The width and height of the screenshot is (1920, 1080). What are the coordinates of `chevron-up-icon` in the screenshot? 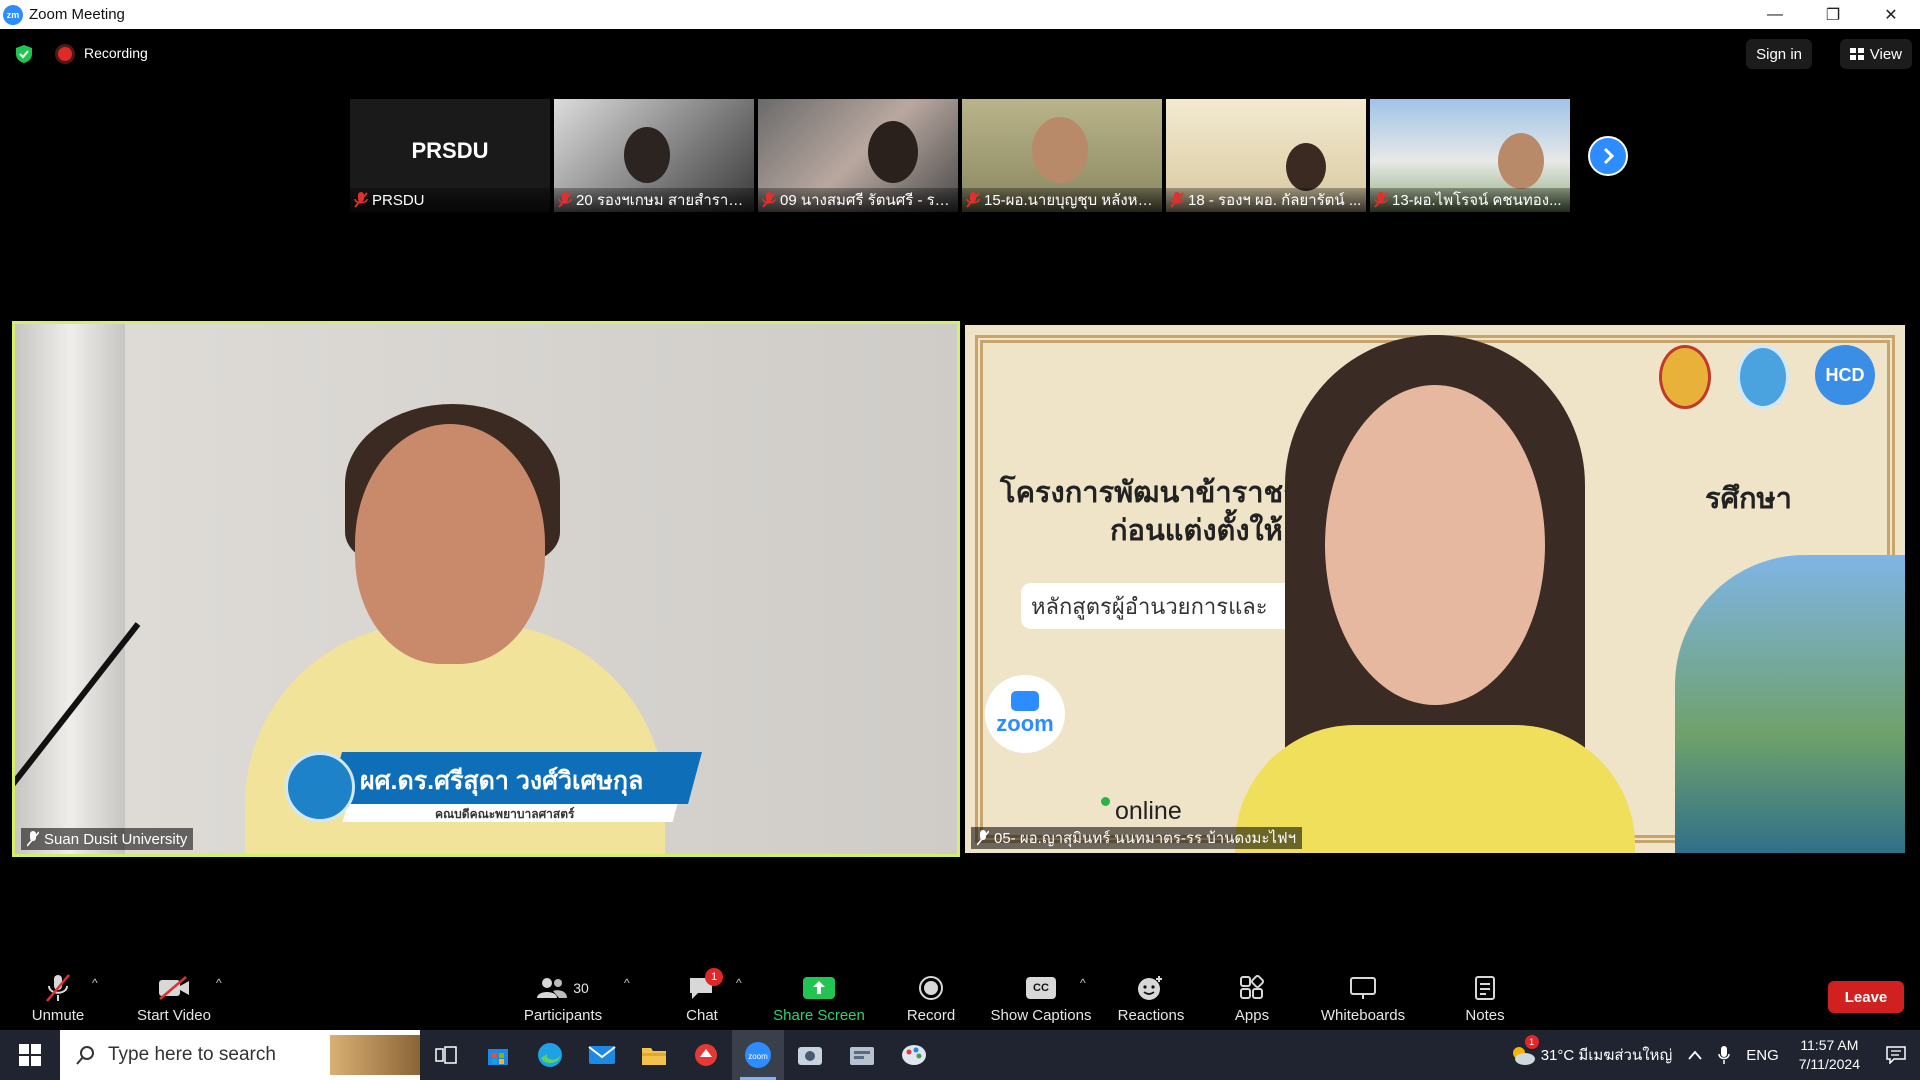 It's located at (1695, 1055).